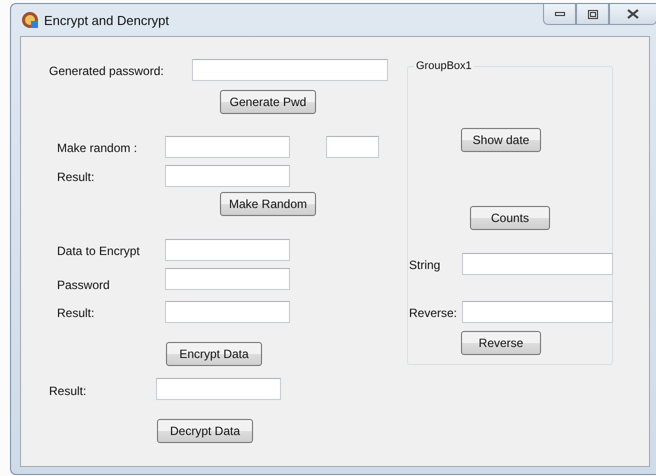 This screenshot has height=476, width=656. I want to click on app-icon, so click(30, 20).